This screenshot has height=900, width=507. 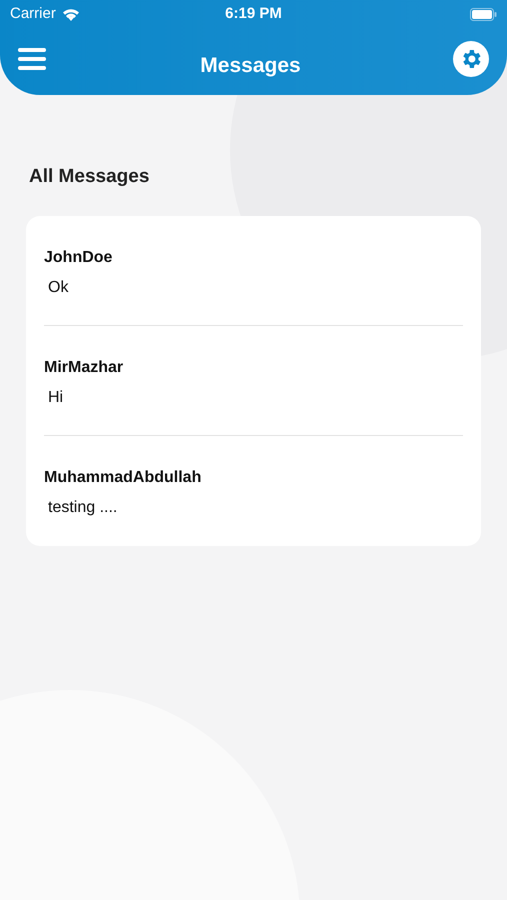 I want to click on battery-icon, so click(x=483, y=14).